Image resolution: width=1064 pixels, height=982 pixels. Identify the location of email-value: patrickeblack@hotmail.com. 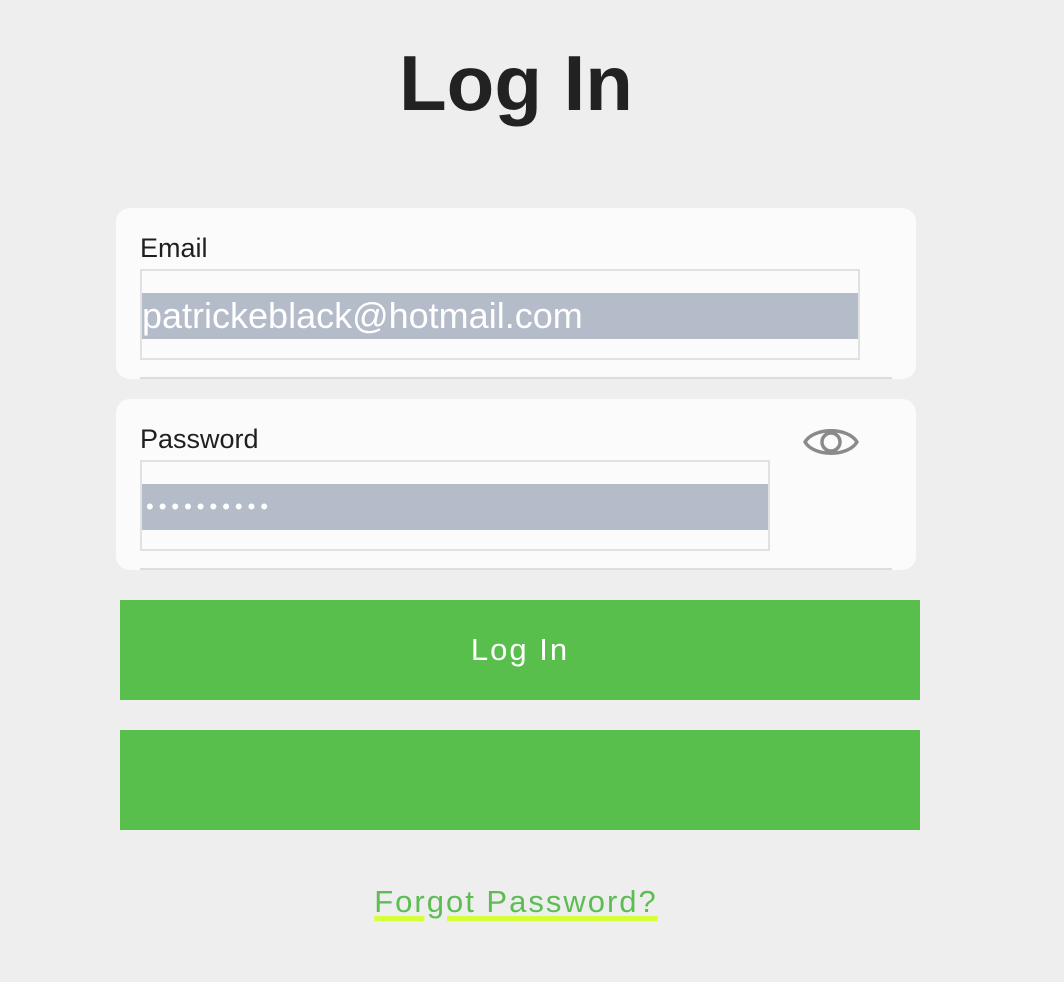
(362, 315).